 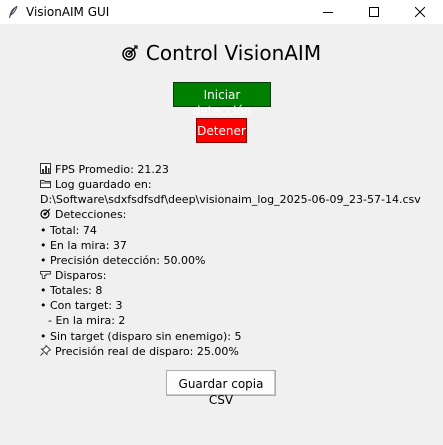 What do you see at coordinates (45, 183) in the screenshot?
I see `folder-icon` at bounding box center [45, 183].